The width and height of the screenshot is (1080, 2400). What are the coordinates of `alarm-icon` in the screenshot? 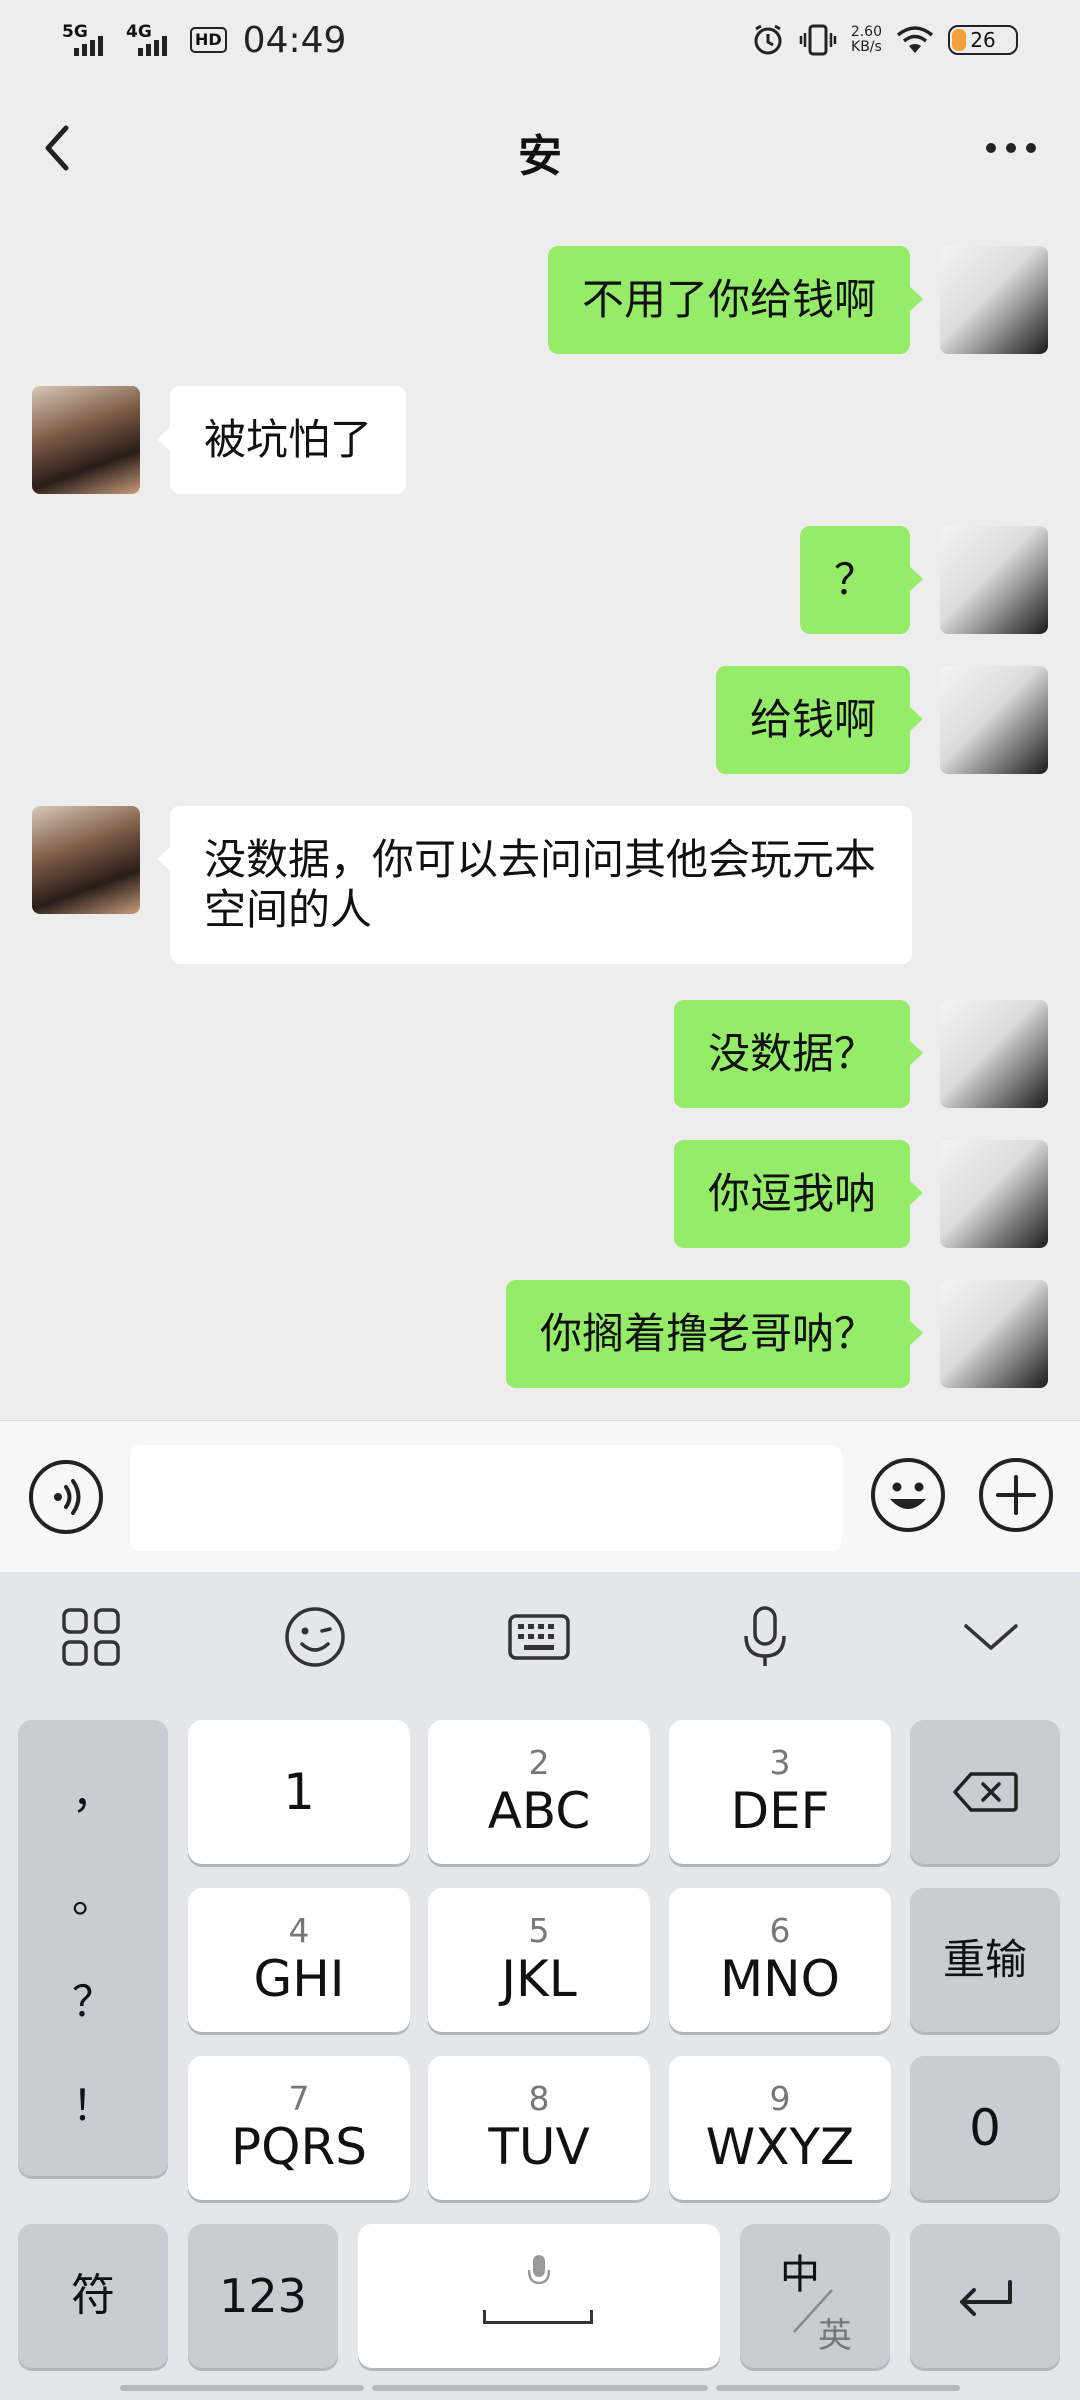 It's located at (768, 39).